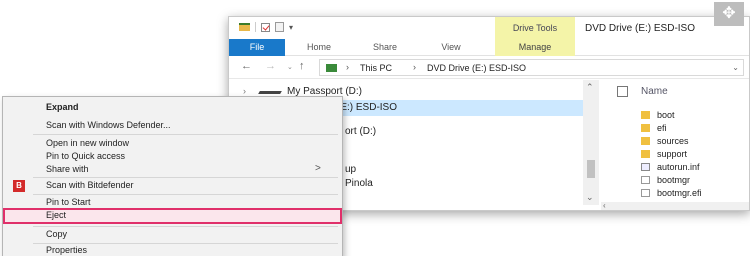 The height and width of the screenshot is (256, 750). I want to click on settings-file-icon, so click(645, 167).